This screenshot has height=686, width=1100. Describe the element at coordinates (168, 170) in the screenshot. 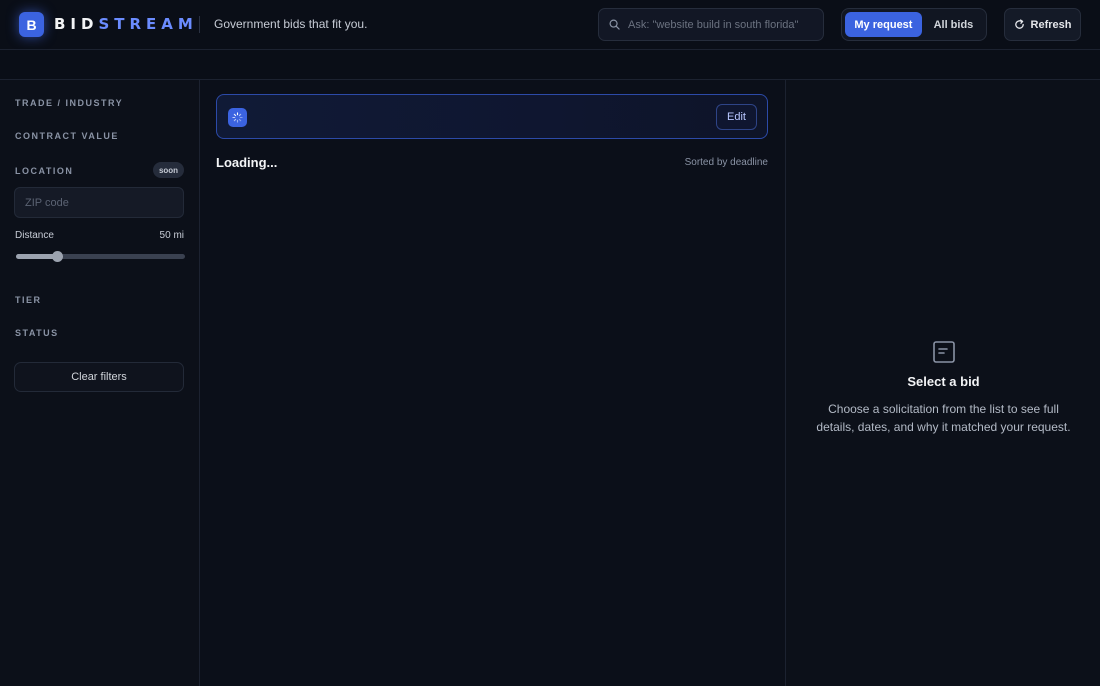

I see `soon-badge: soon` at that location.